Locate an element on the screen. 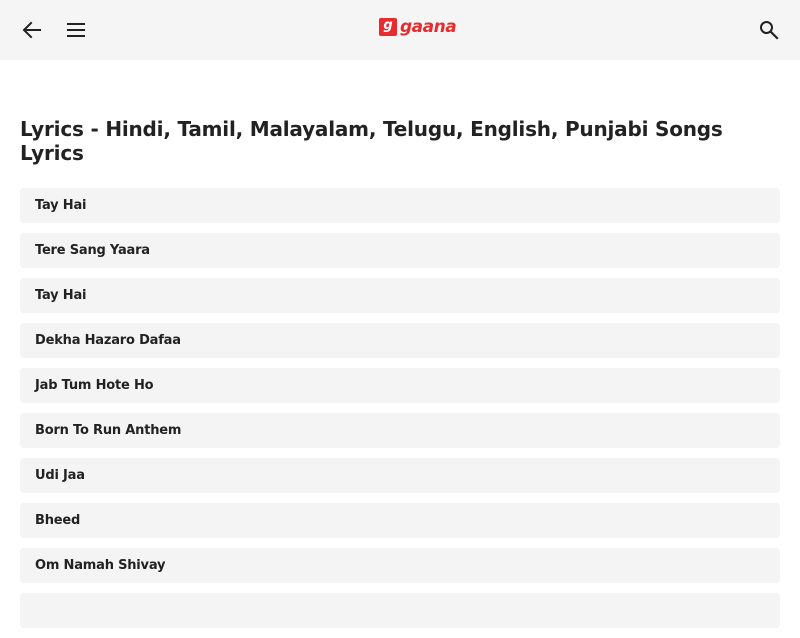 This screenshot has height=638, width=800. app-header: g gaana is located at coordinates (400, 30).